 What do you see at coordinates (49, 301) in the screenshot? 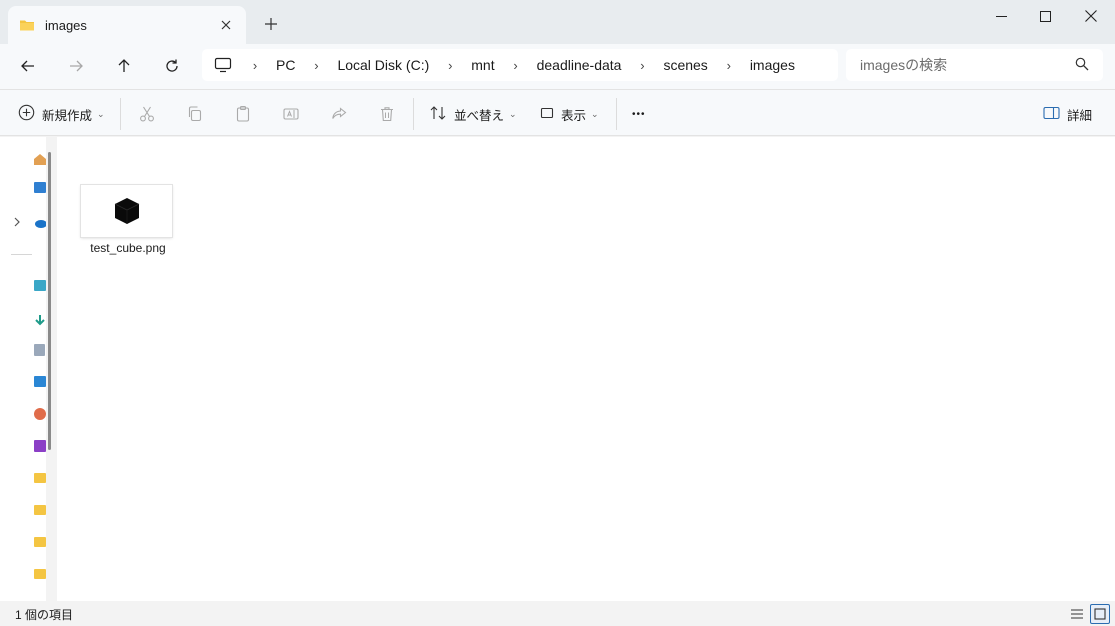
I see `nav-scrollbar-thumb` at bounding box center [49, 301].